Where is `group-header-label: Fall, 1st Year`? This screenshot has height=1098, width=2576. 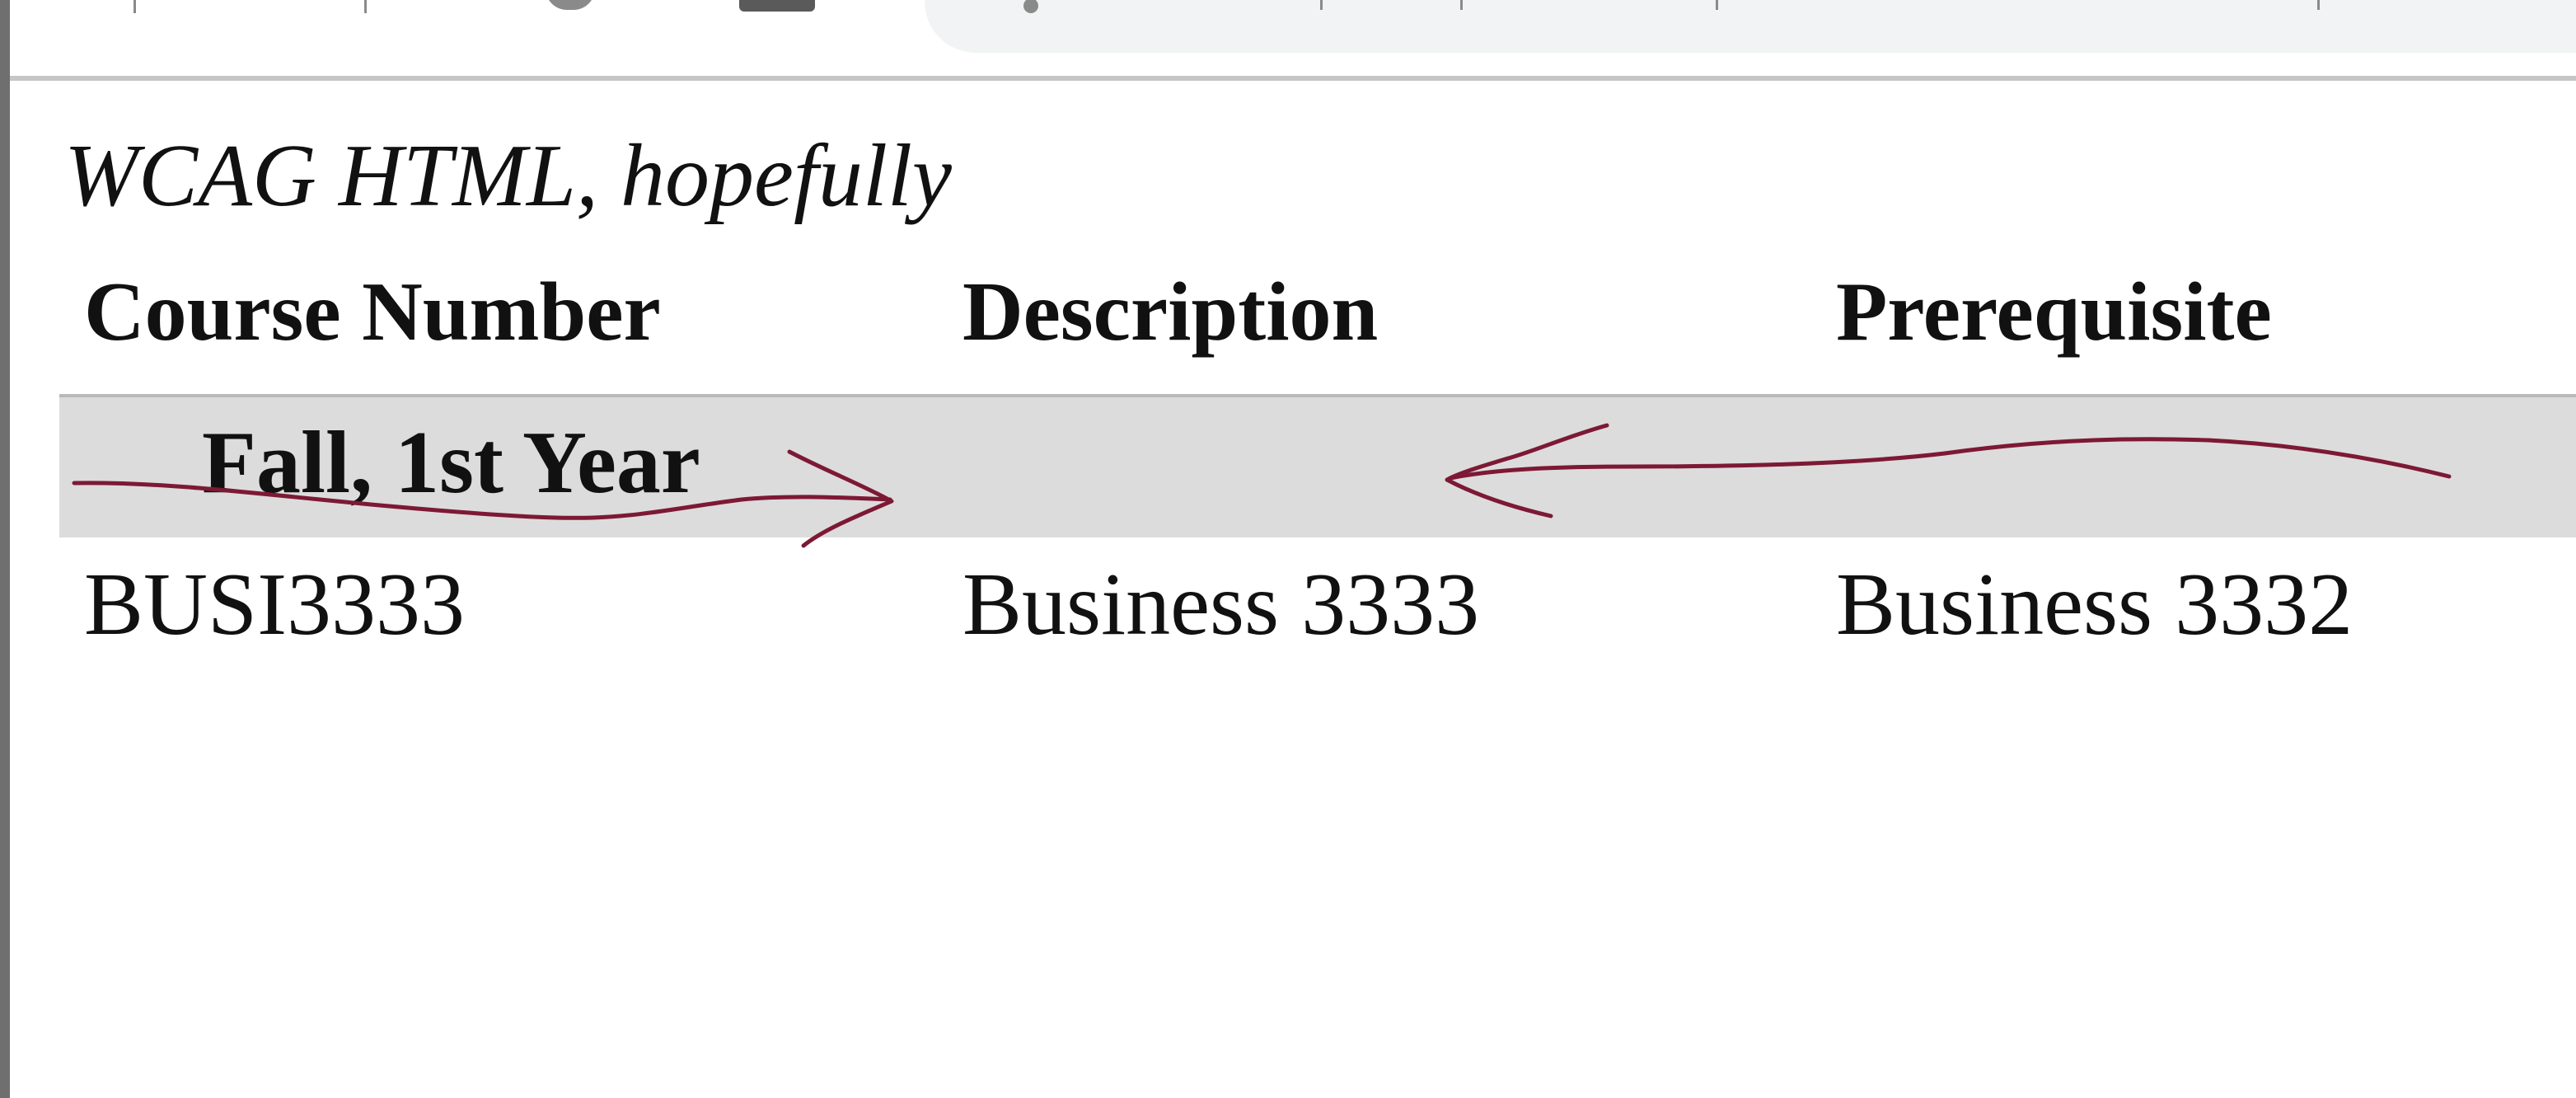 group-header-label: Fall, 1st Year is located at coordinates (451, 463).